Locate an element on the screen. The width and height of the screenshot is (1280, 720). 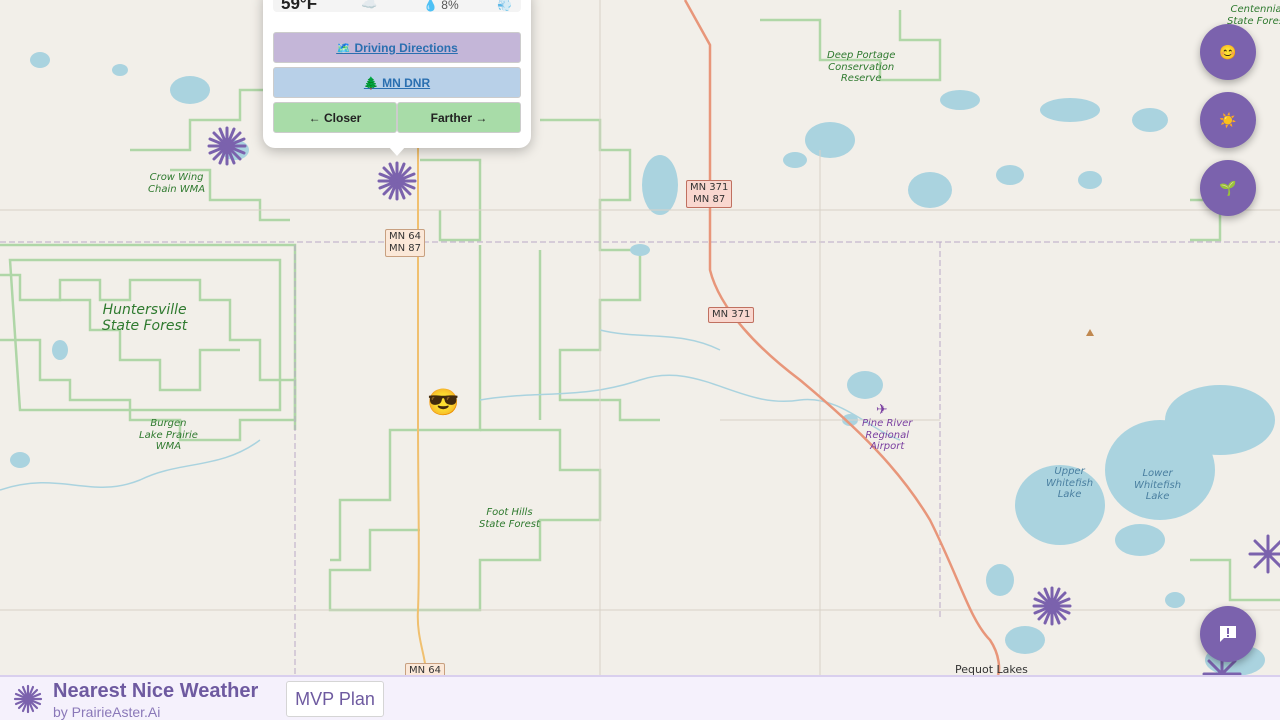
mvp-plan-button: MVP Plan is located at coordinates (335, 699).